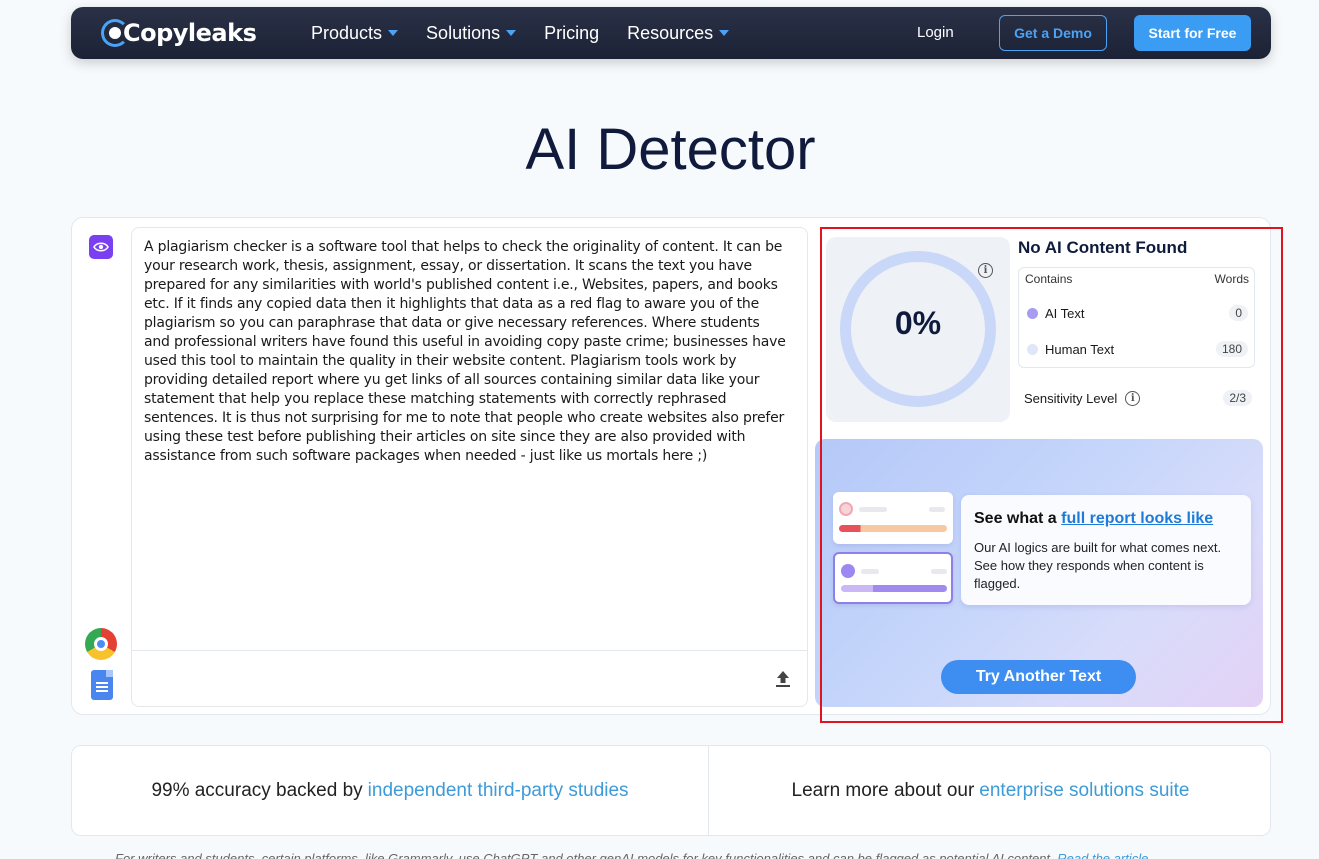  I want to click on text-input-footer, so click(469, 678).